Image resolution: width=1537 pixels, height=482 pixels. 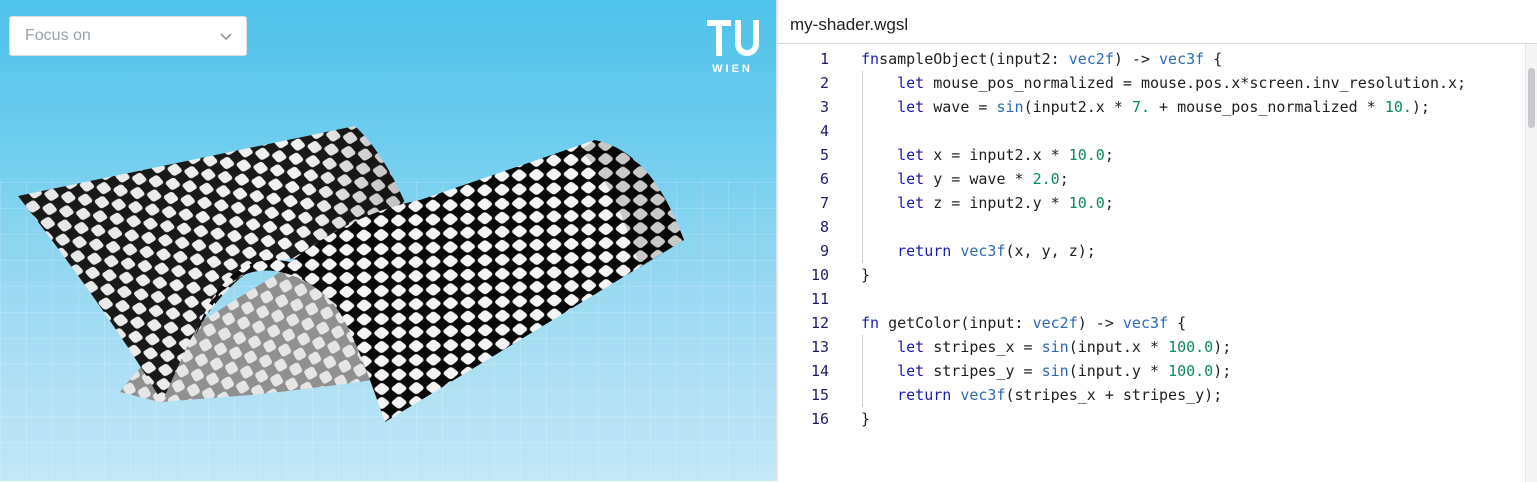 What do you see at coordinates (1148, 419) in the screenshot?
I see `code-line: 16}` at bounding box center [1148, 419].